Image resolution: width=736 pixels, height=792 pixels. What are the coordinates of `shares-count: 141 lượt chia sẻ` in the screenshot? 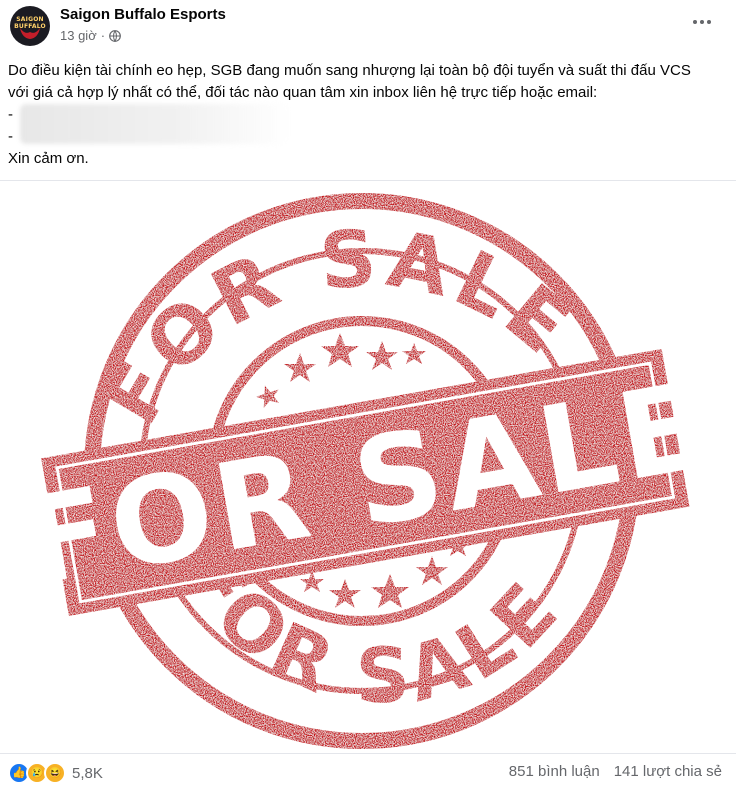 It's located at (668, 771).